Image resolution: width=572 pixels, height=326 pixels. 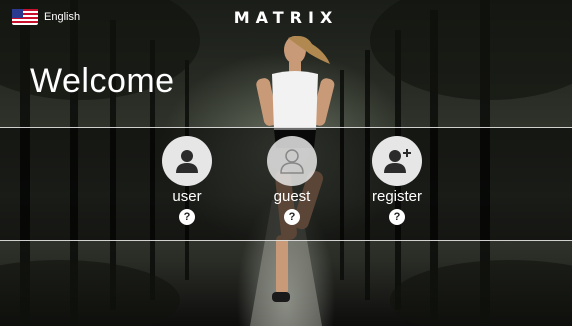 I want to click on register-avatar-button, so click(x=397, y=161).